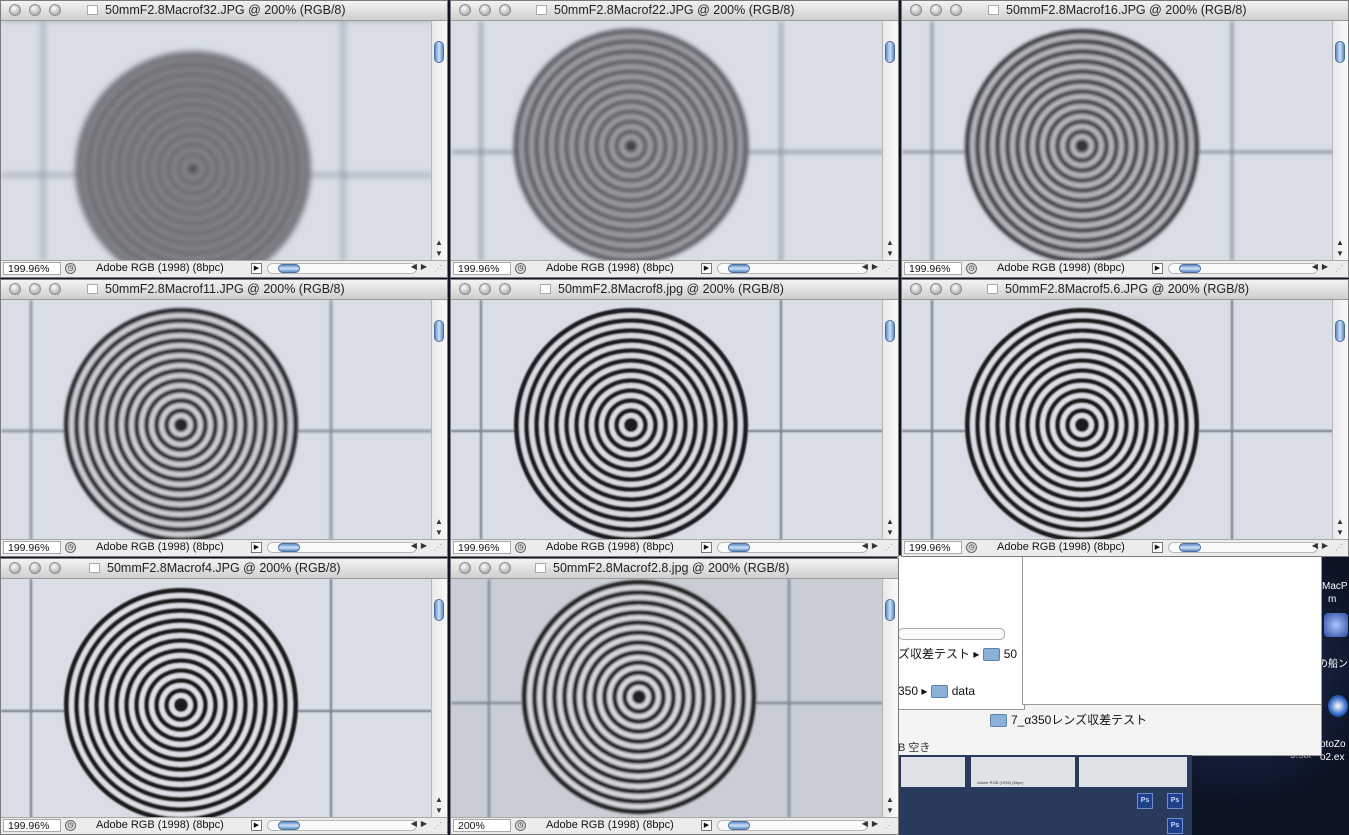 This screenshot has width=1349, height=835. Describe the element at coordinates (1172, 630) in the screenshot. I see `finder-window-right` at that location.